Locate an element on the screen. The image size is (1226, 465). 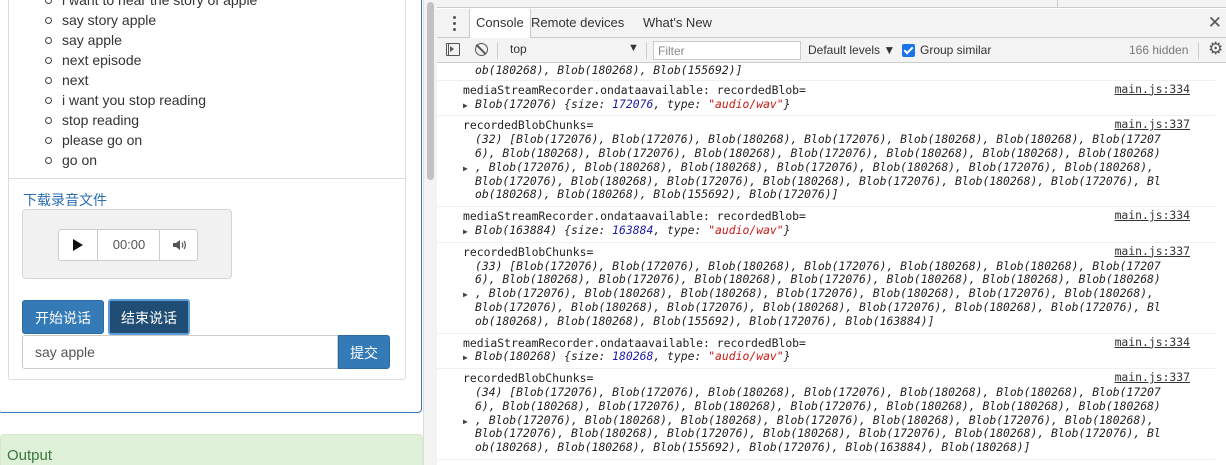
list-item: please go on is located at coordinates (150, 140).